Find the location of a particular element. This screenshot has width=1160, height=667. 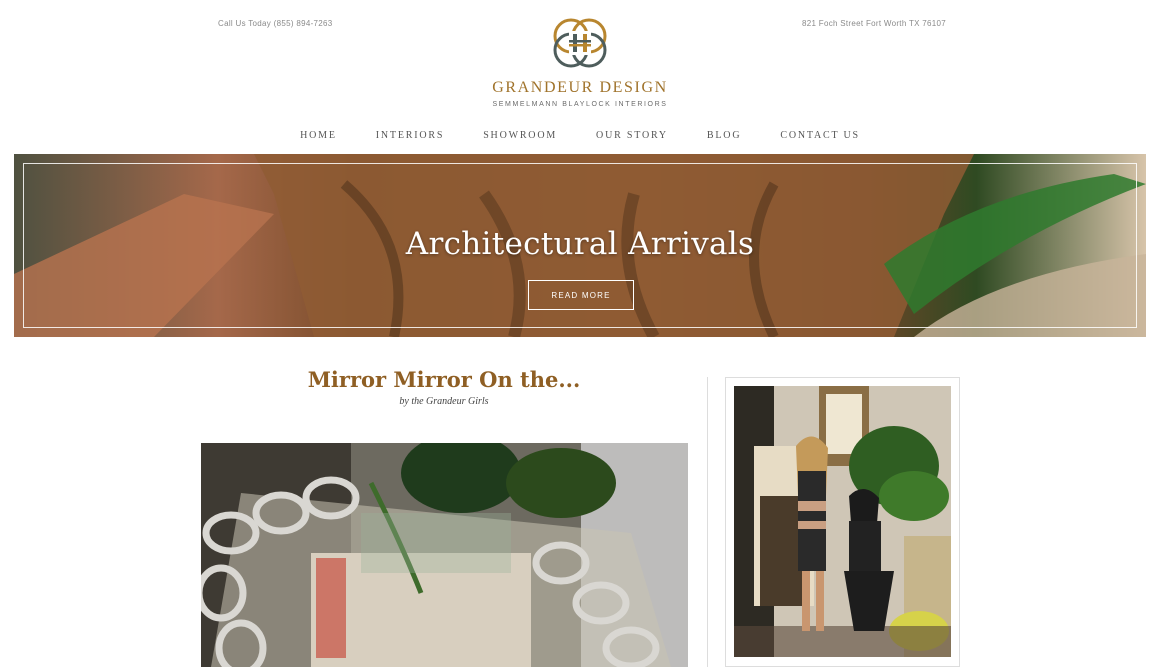

post-featured-image is located at coordinates (444, 555).